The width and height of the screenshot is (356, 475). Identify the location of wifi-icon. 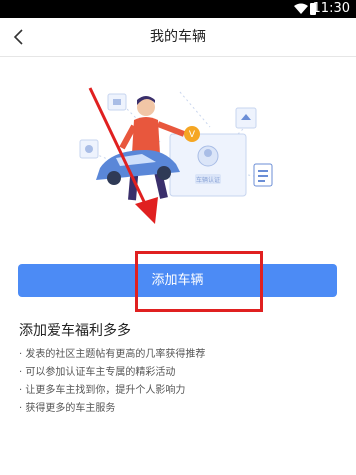
(301, 8).